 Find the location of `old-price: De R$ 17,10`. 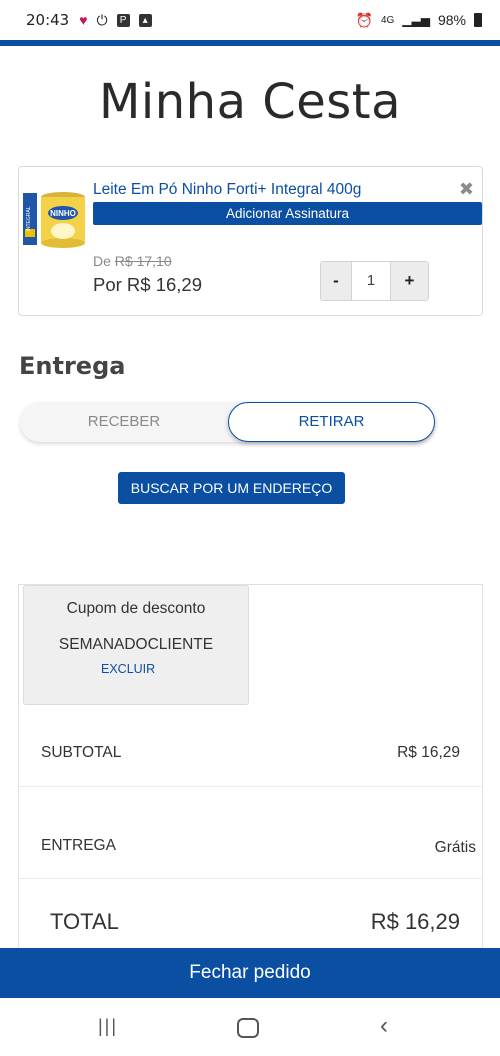

old-price: De R$ 17,10 is located at coordinates (132, 261).